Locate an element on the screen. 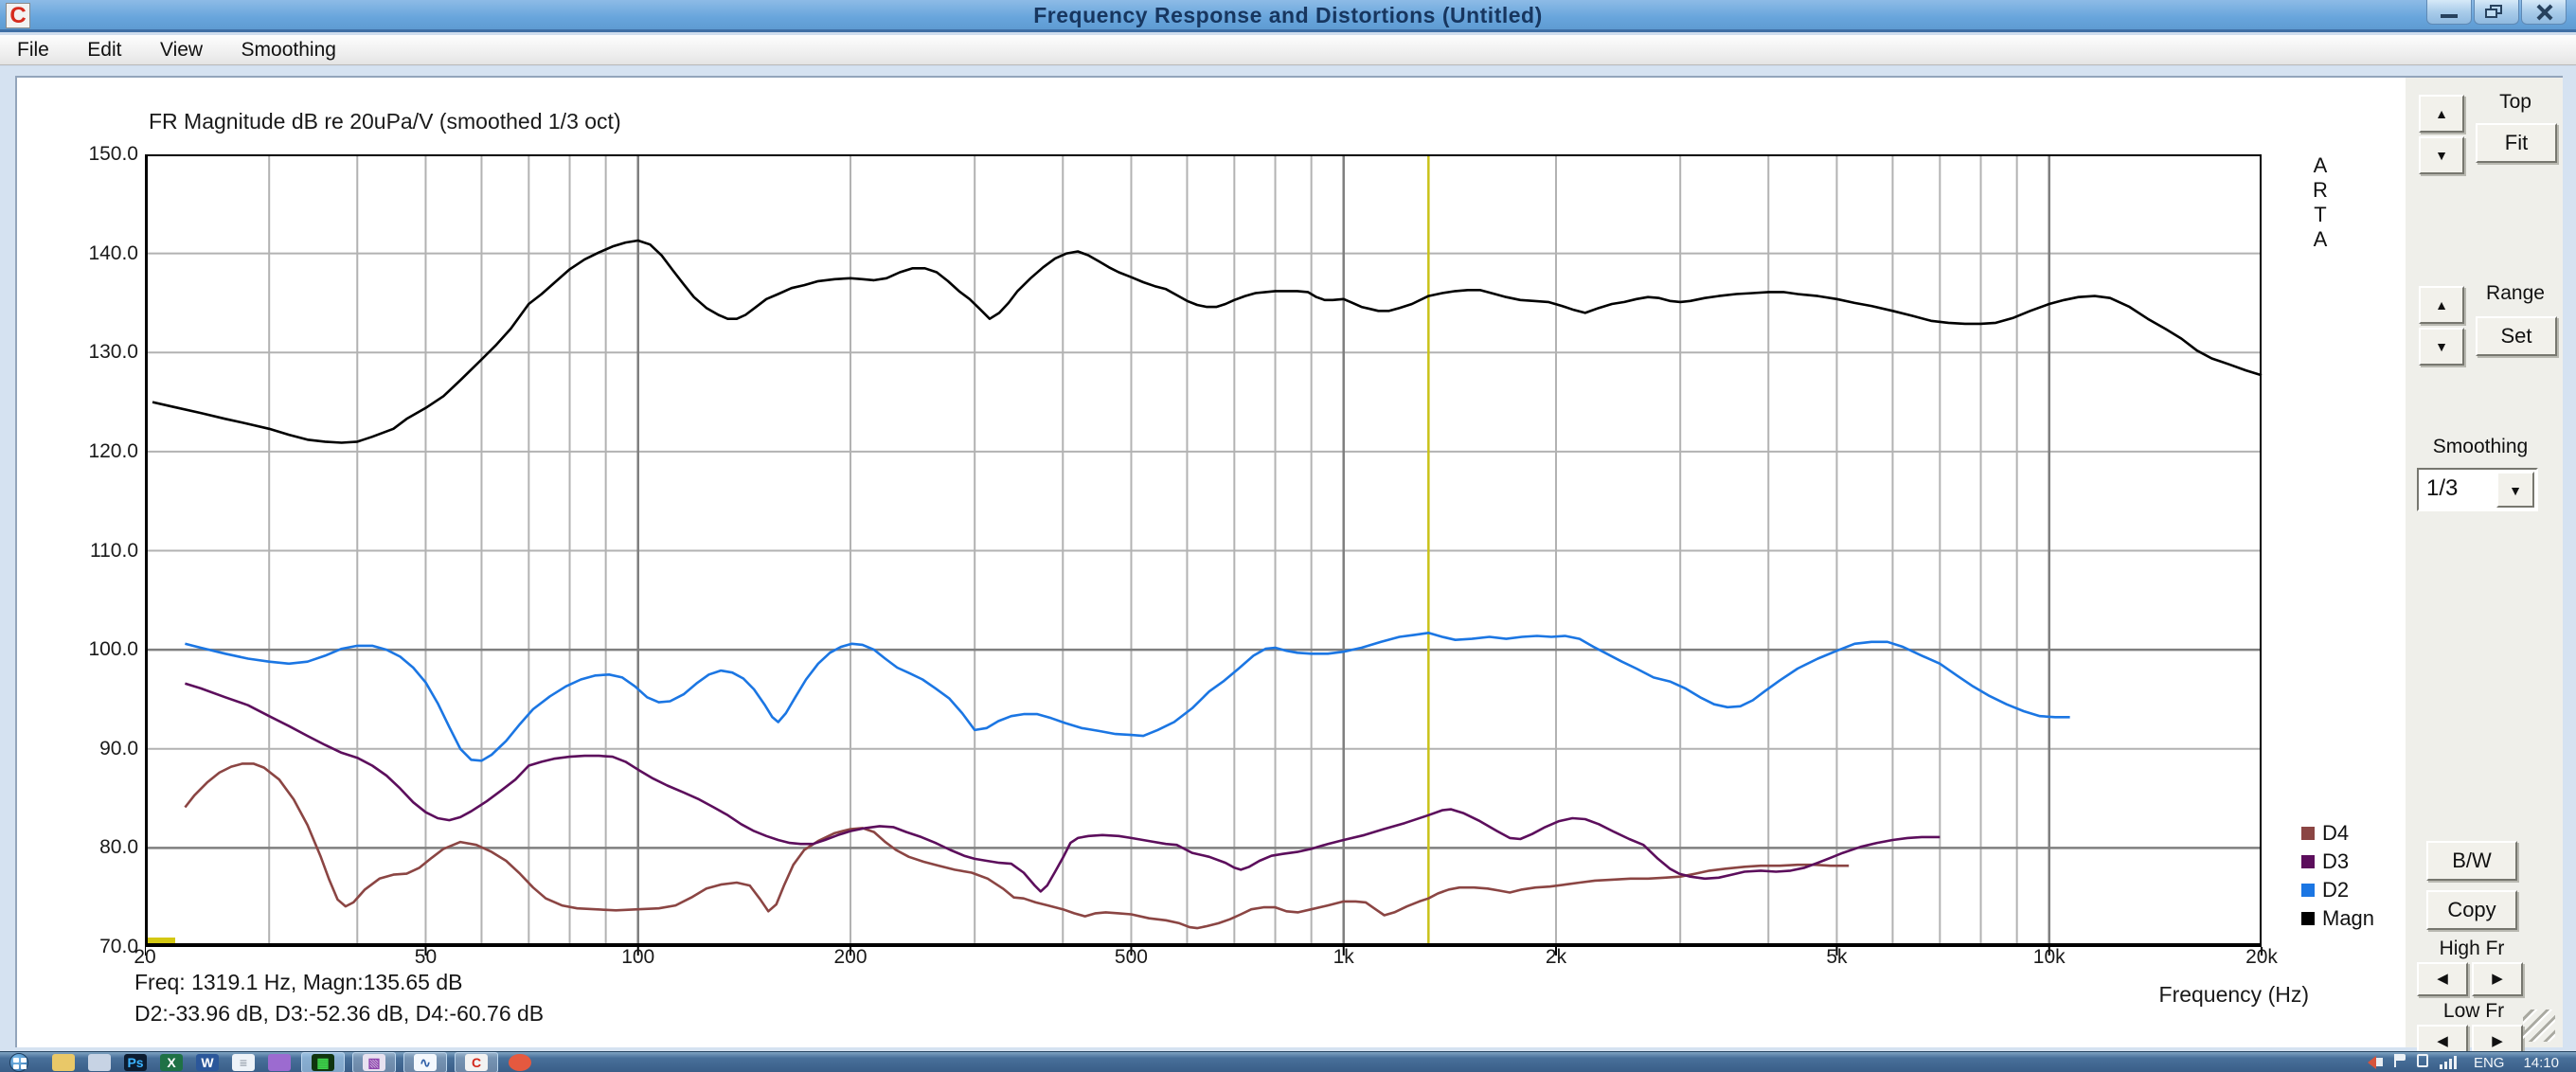 The width and height of the screenshot is (2576, 1072). menu-file: File is located at coordinates (33, 49).